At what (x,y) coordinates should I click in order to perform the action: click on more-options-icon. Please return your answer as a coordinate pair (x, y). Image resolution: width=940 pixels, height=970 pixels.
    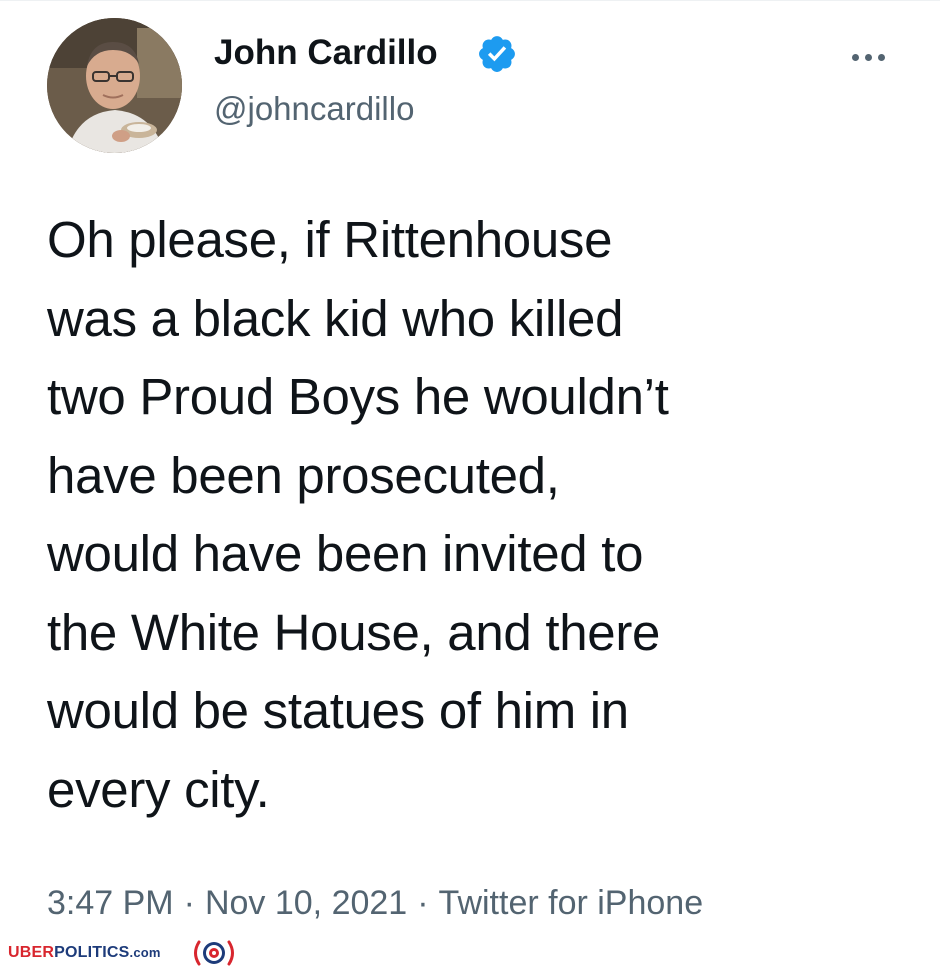
    Looking at the image, I should click on (868, 57).